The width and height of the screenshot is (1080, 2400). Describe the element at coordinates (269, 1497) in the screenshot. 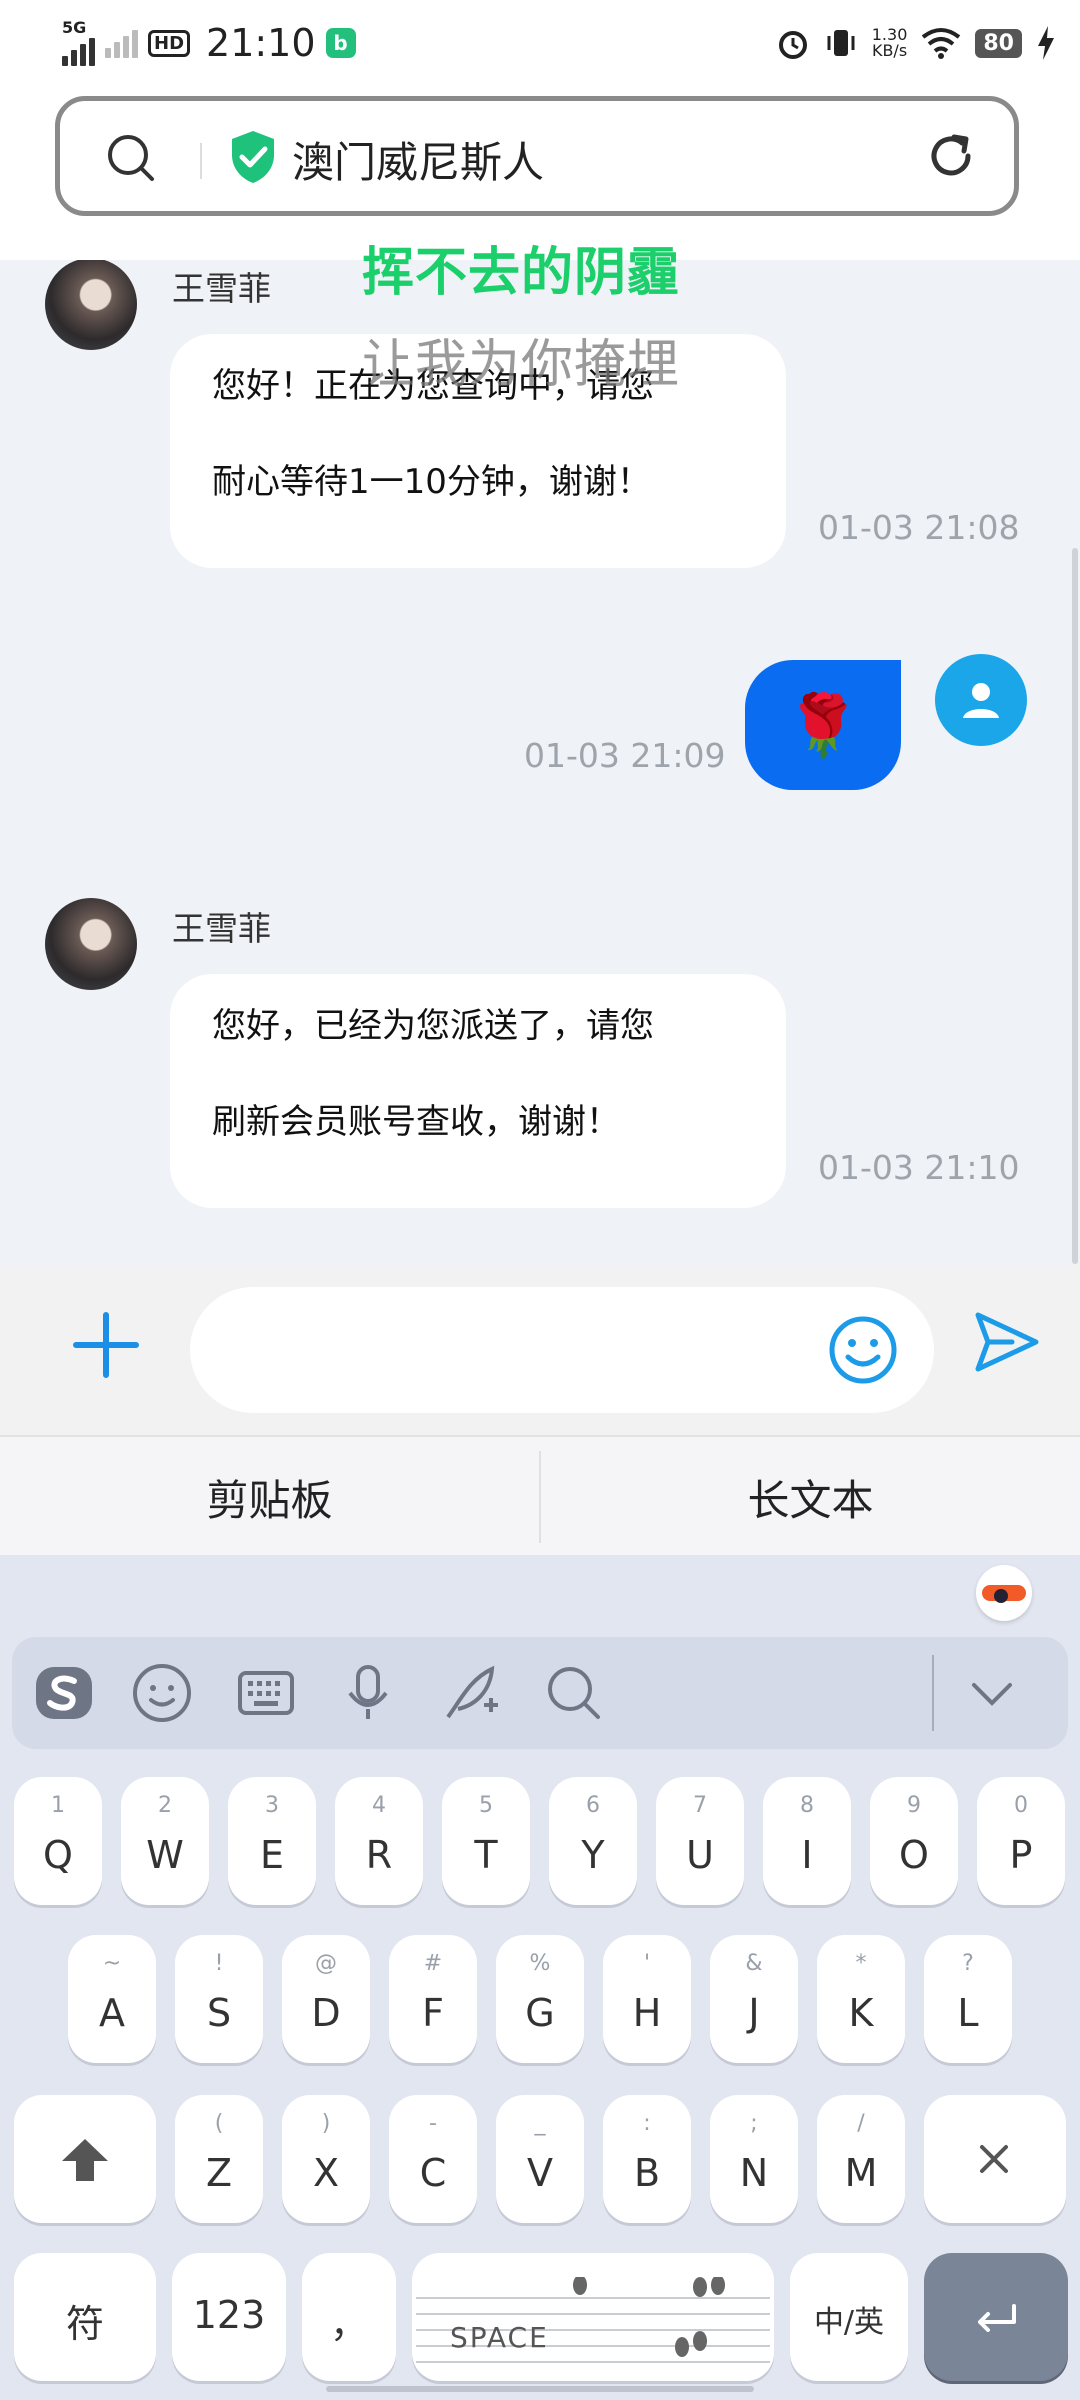

I see `clipboard-button: 剪贴板` at that location.